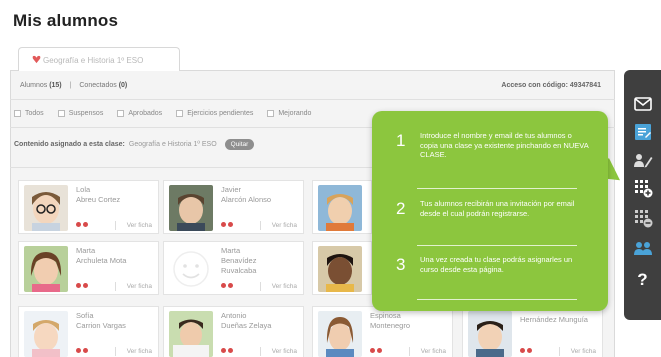 The width and height of the screenshot is (661, 357). What do you see at coordinates (551, 85) in the screenshot?
I see `access-code: Acceso con código: 49347841` at bounding box center [551, 85].